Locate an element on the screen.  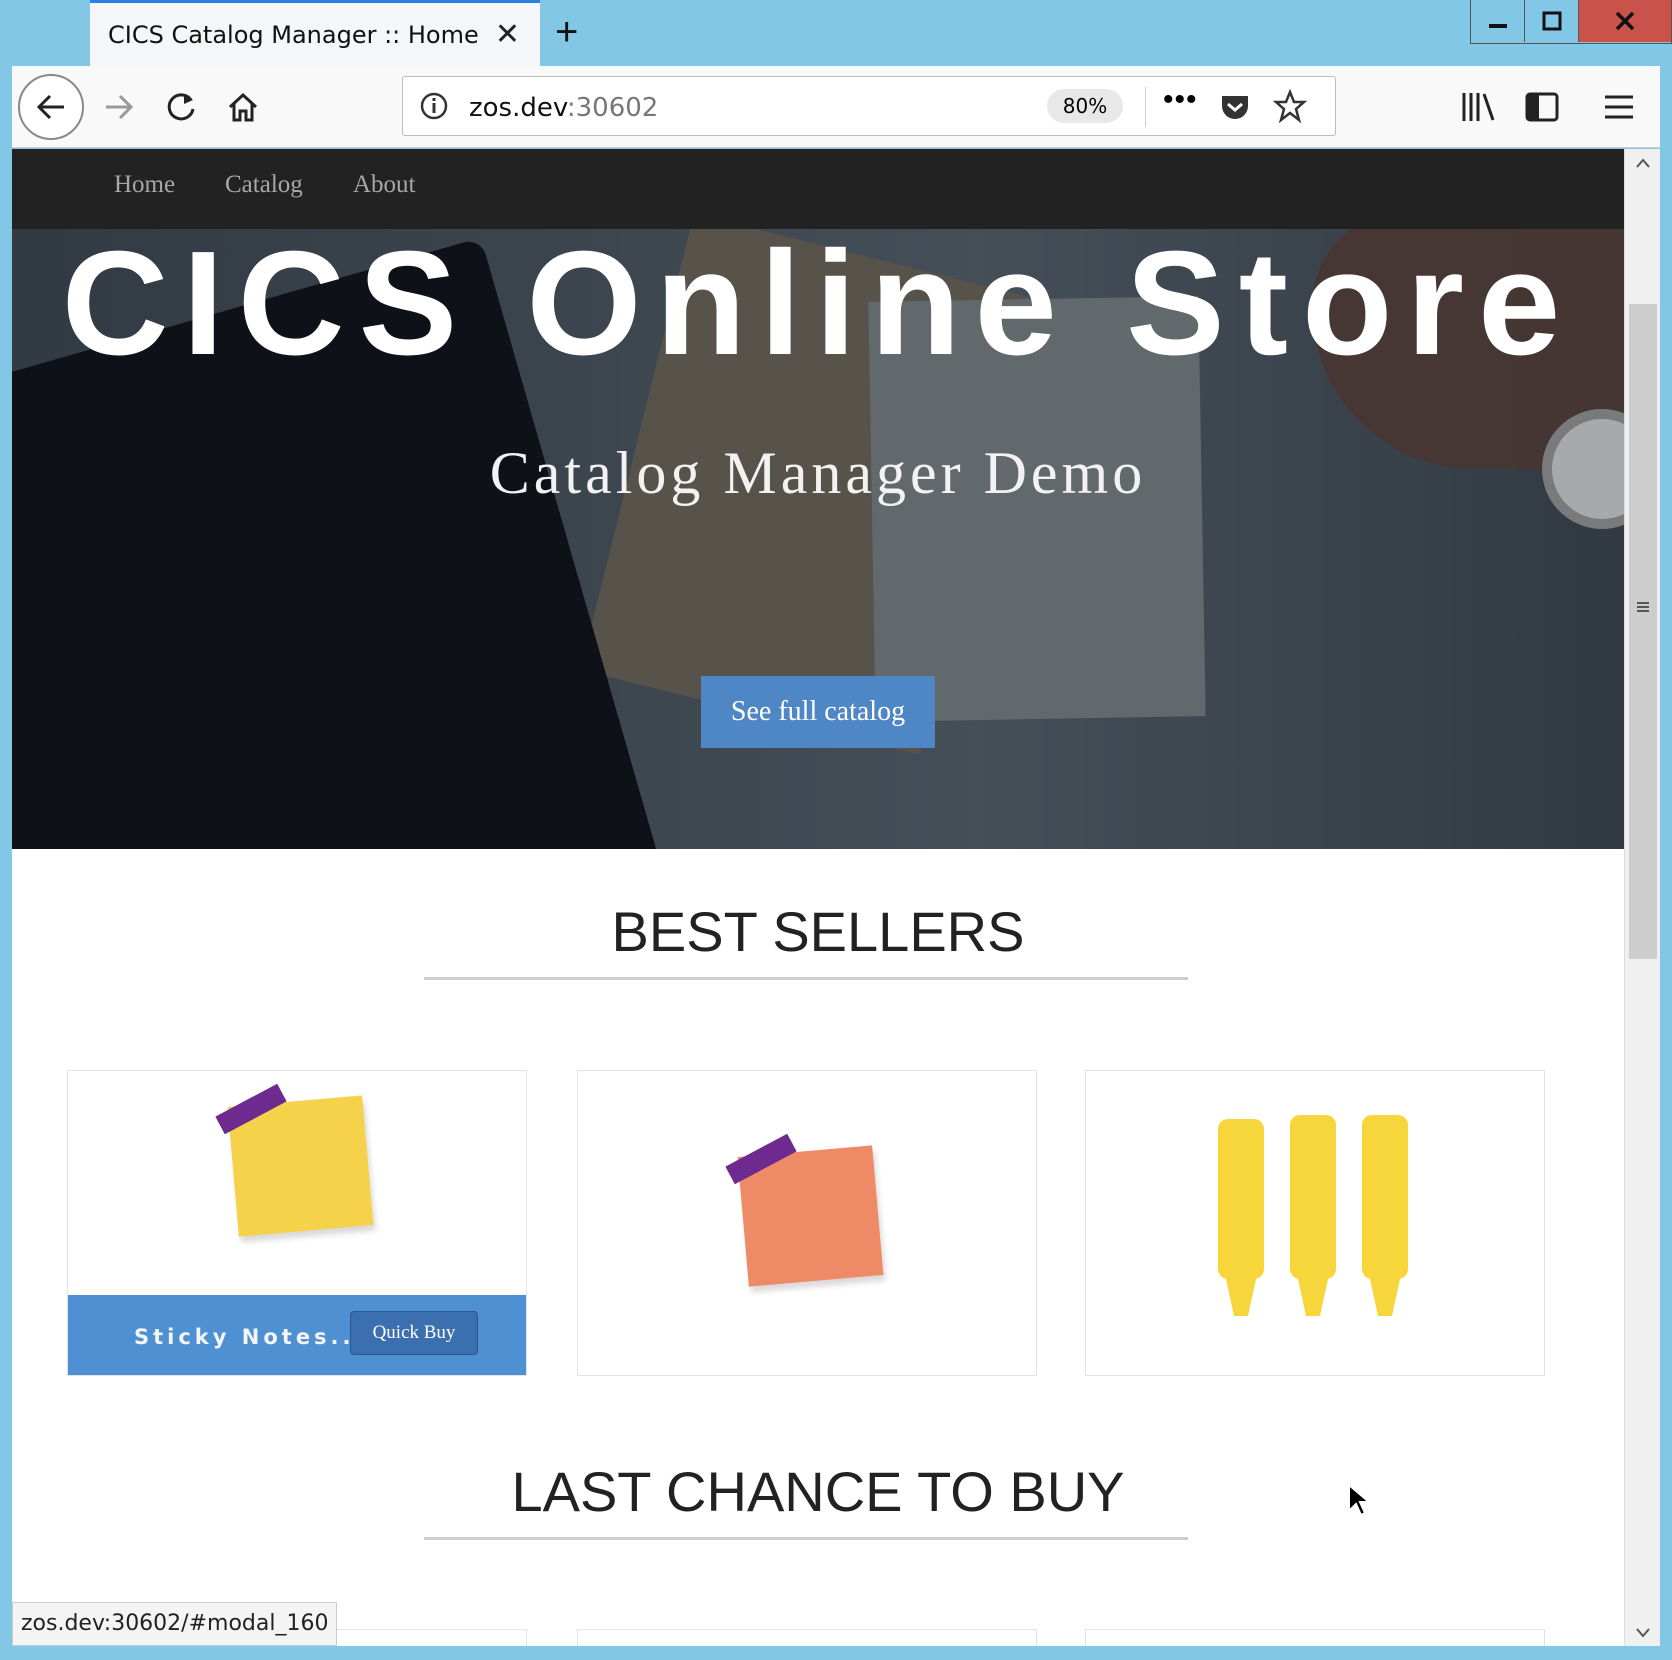
address-bar: zos.dev:30602 80% ••• is located at coordinates (869, 106).